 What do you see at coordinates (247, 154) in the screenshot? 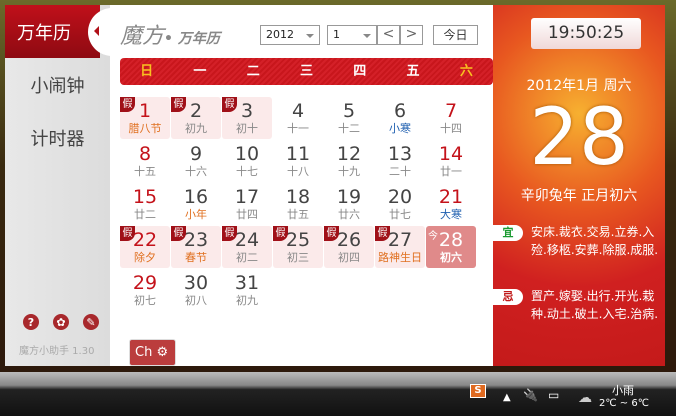
I see `day-number: 10` at bounding box center [247, 154].